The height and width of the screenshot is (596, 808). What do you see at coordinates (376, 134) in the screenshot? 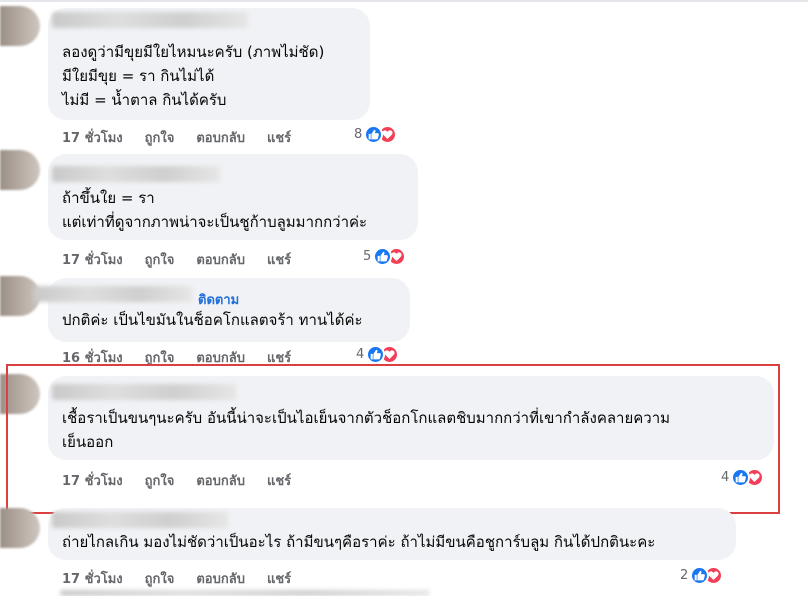
I see `reaction-summary: 8` at bounding box center [376, 134].